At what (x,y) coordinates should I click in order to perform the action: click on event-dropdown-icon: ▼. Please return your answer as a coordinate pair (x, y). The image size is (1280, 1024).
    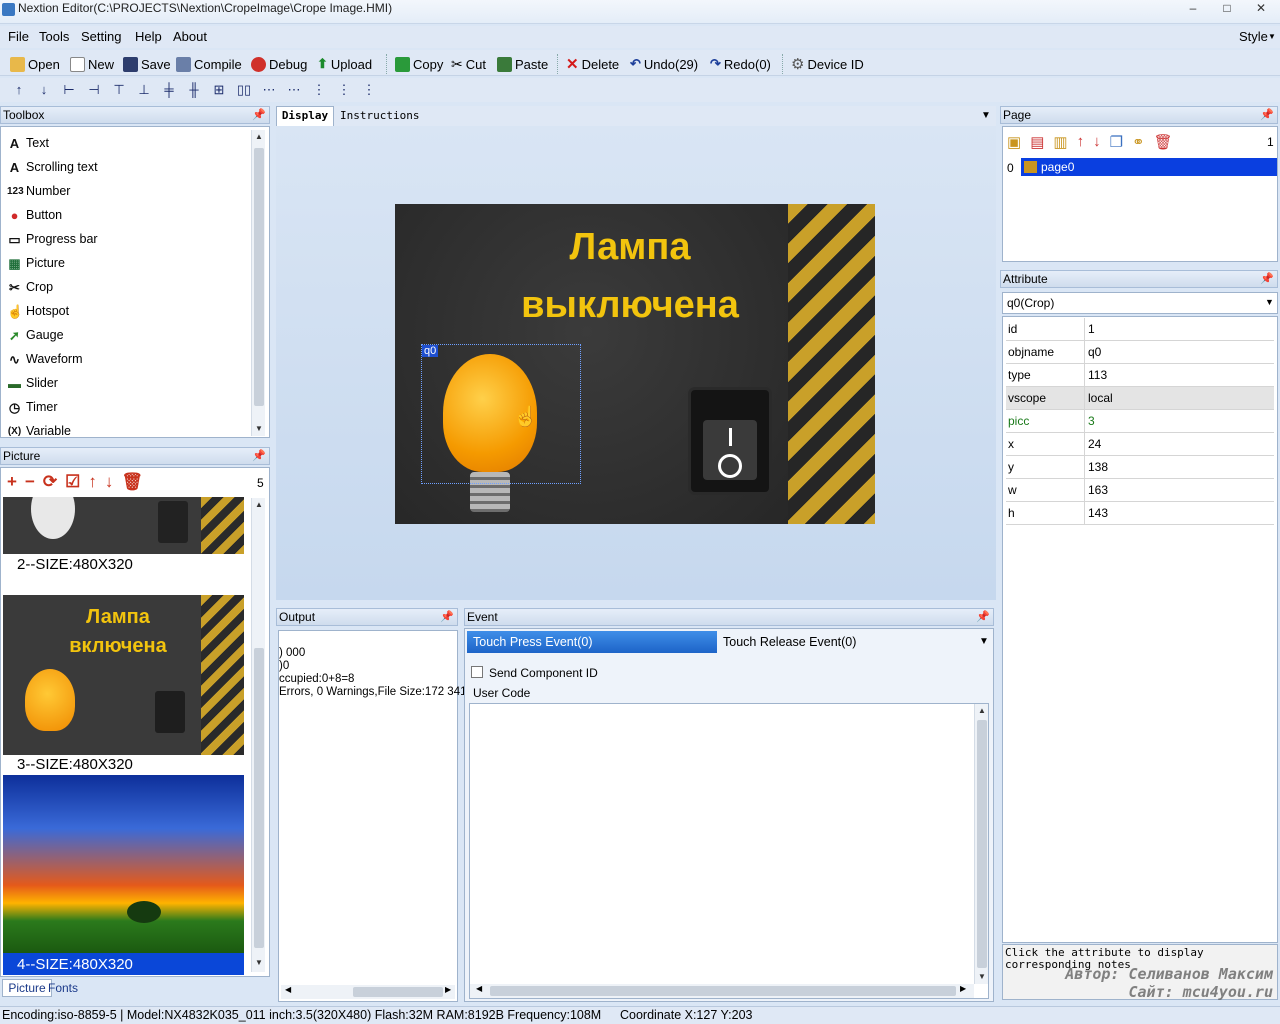
    Looking at the image, I should click on (984, 641).